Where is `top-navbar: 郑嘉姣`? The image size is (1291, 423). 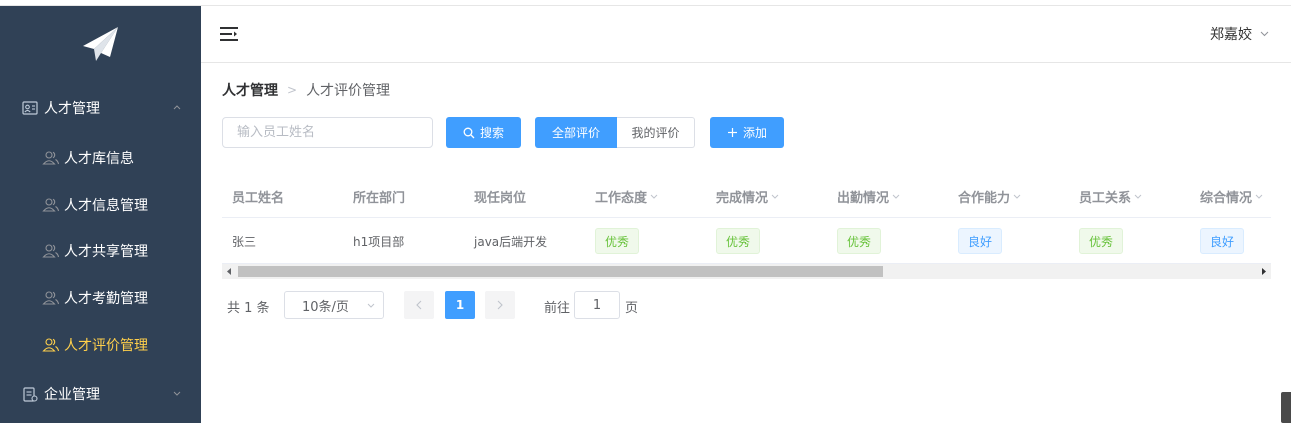 top-navbar: 郑嘉姣 is located at coordinates (746, 34).